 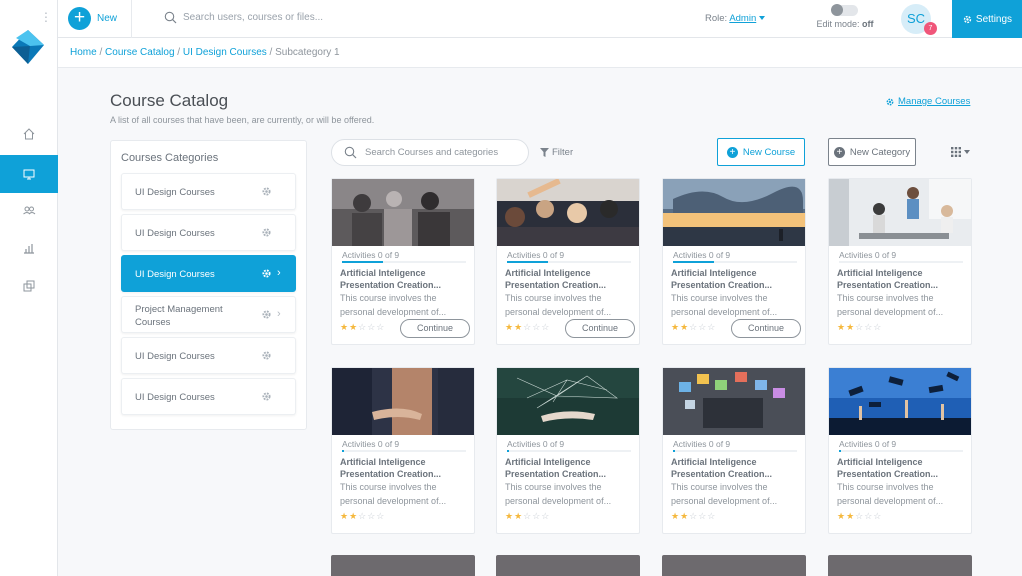 I want to click on grid-icon, so click(x=956, y=152).